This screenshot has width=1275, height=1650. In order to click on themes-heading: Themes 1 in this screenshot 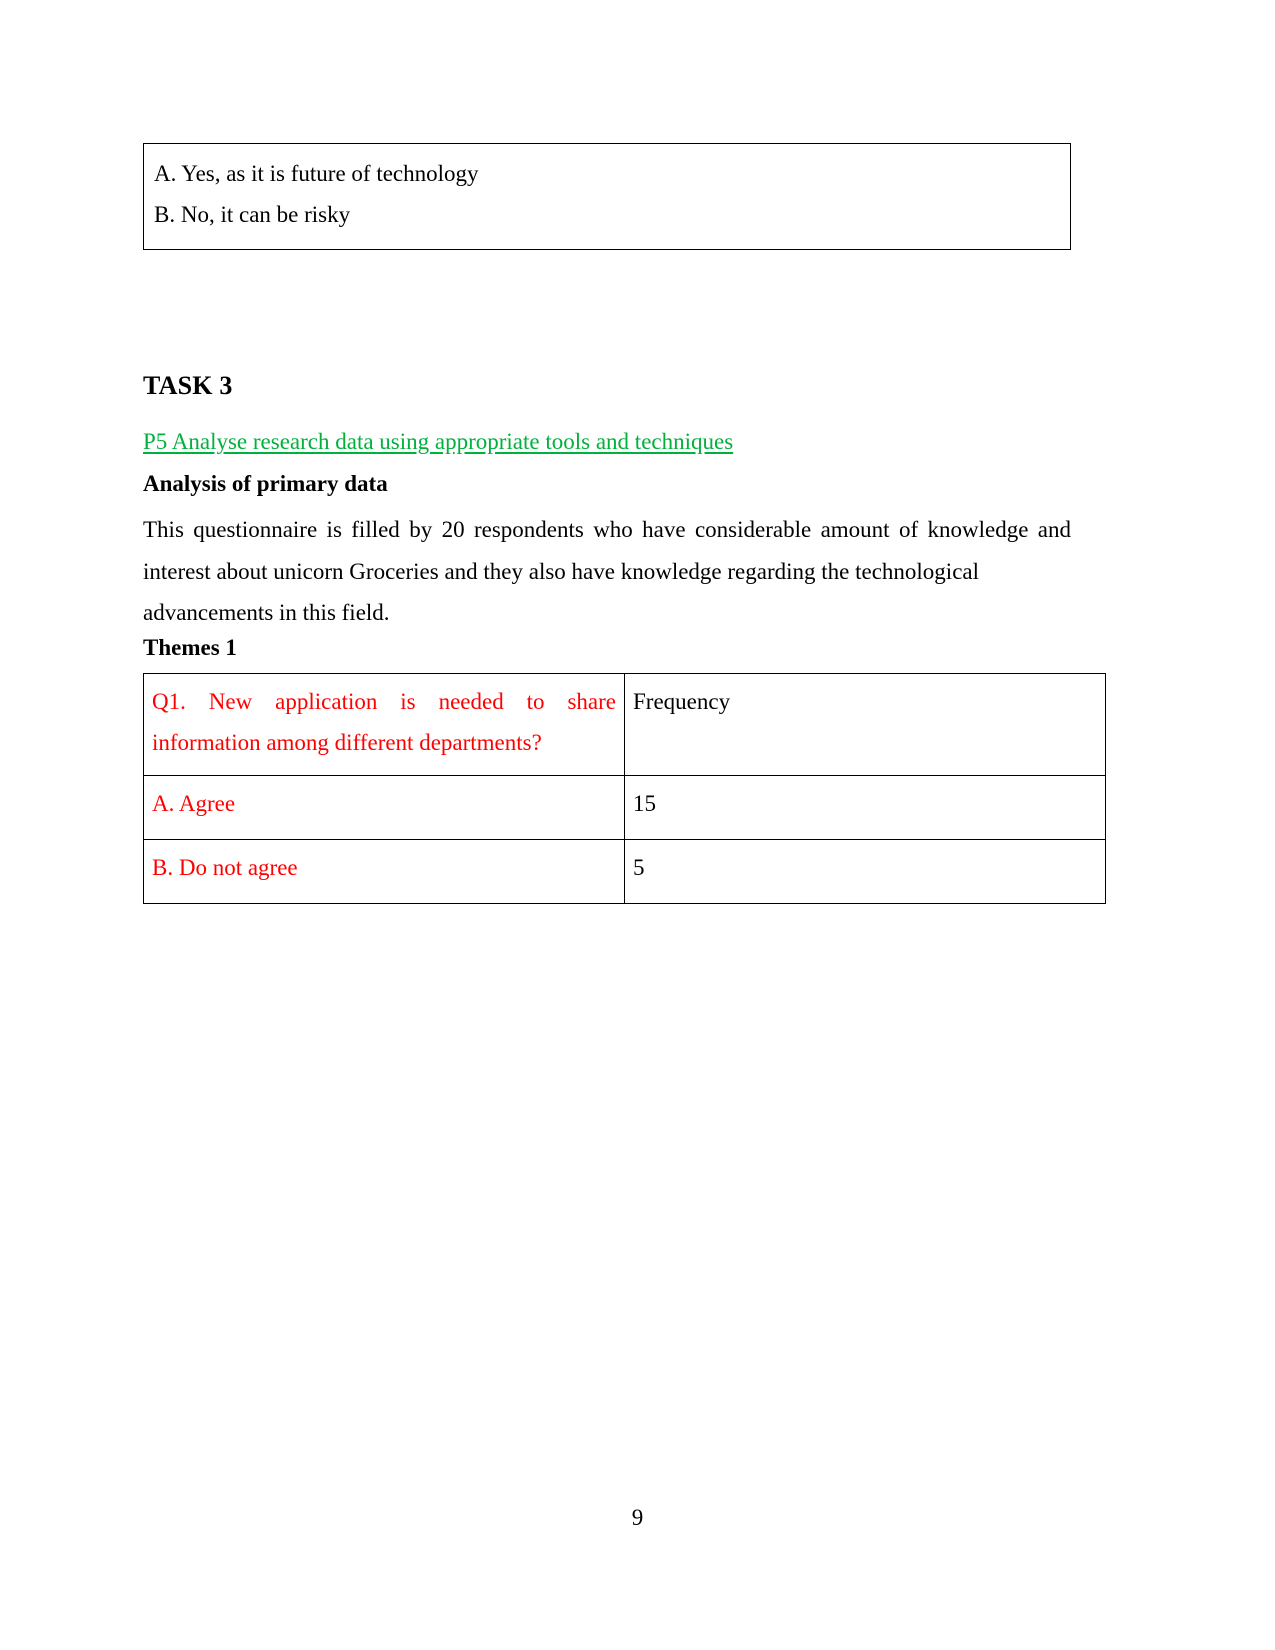, I will do `click(190, 647)`.